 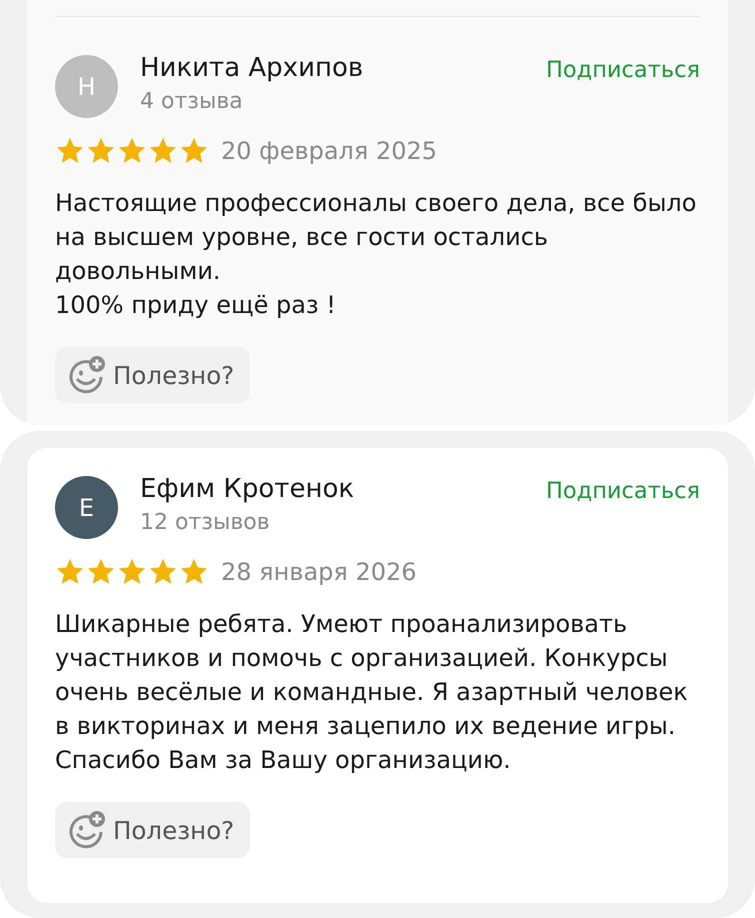 What do you see at coordinates (196, 305) in the screenshot?
I see `review-text: 100% приду ещё раз !` at bounding box center [196, 305].